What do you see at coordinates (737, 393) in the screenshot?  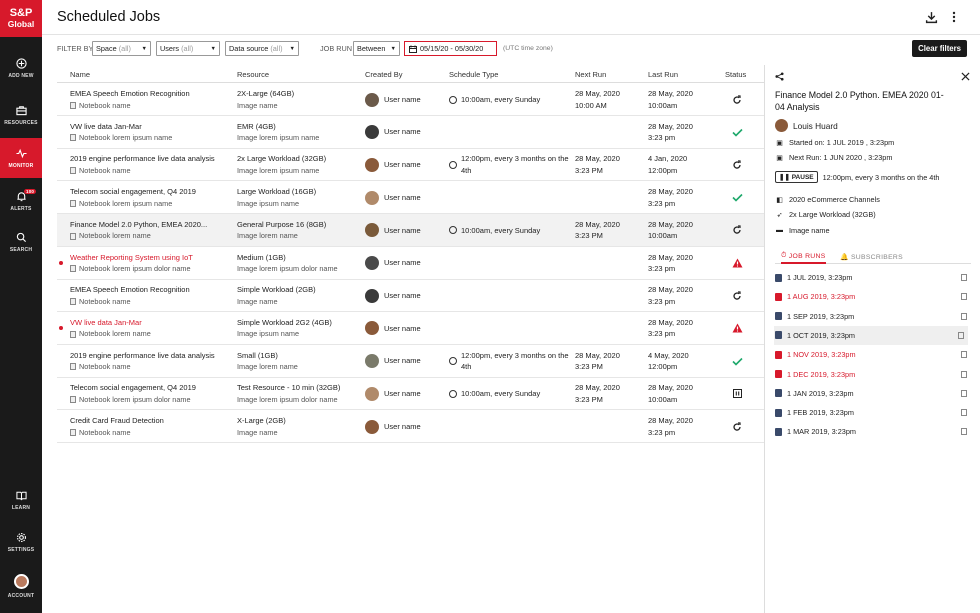 I see `pause-icon` at bounding box center [737, 393].